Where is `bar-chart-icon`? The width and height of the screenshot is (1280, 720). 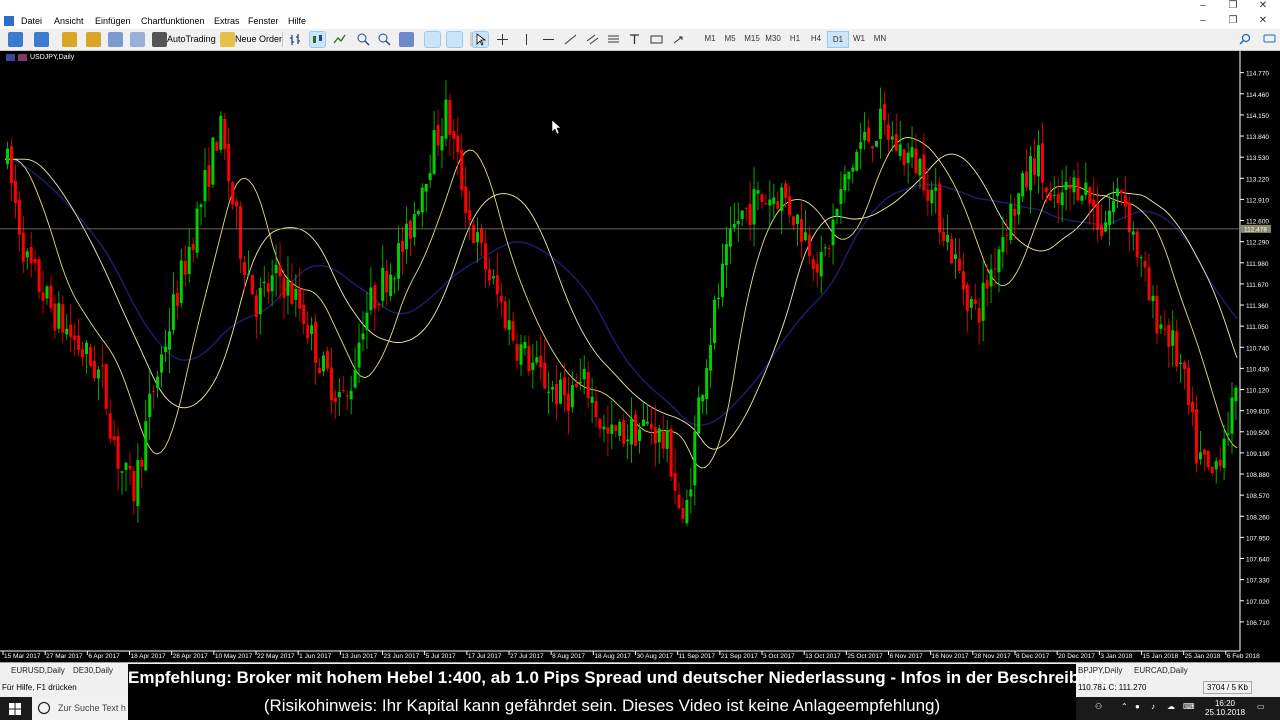
bar-chart-icon is located at coordinates (295, 39).